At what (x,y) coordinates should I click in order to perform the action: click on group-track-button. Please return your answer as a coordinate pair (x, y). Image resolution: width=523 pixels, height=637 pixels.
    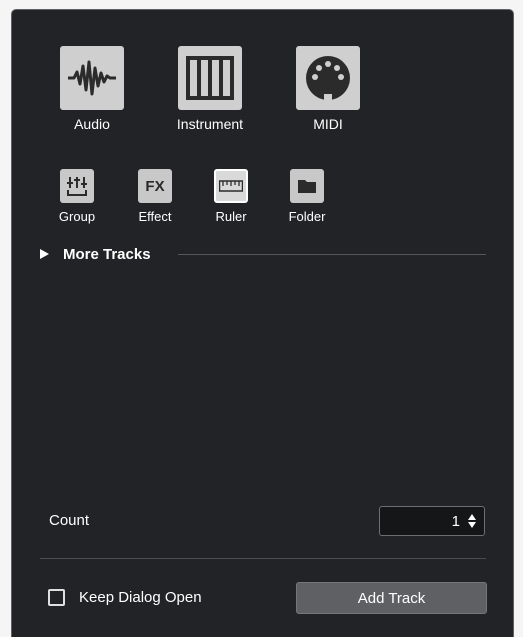
    Looking at the image, I should click on (77, 186).